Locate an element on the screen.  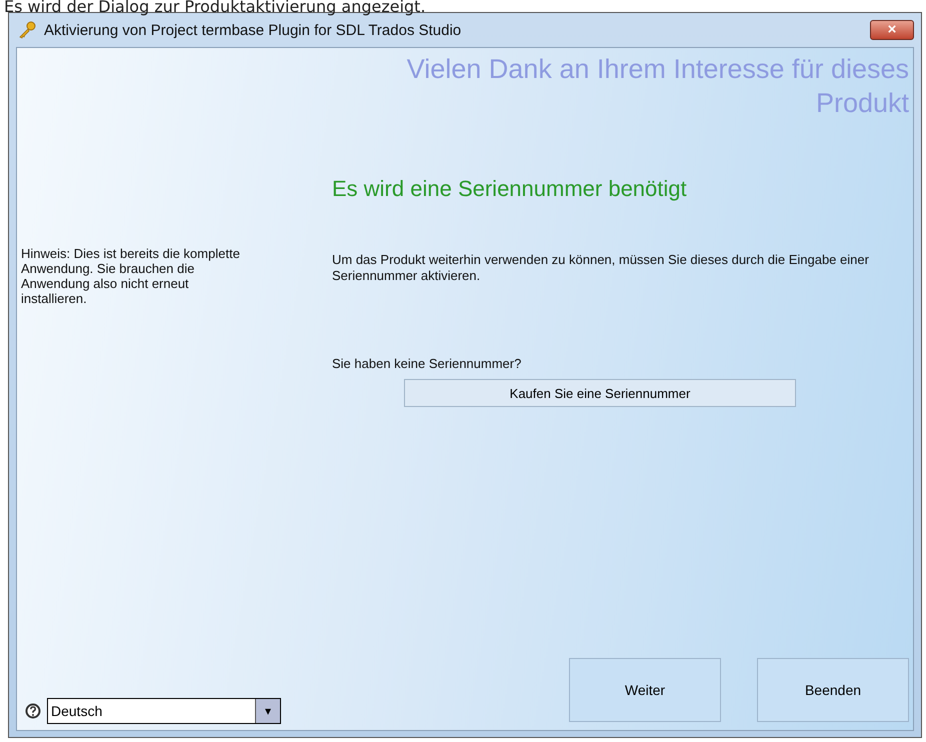
exit-button: Beenden is located at coordinates (833, 690).